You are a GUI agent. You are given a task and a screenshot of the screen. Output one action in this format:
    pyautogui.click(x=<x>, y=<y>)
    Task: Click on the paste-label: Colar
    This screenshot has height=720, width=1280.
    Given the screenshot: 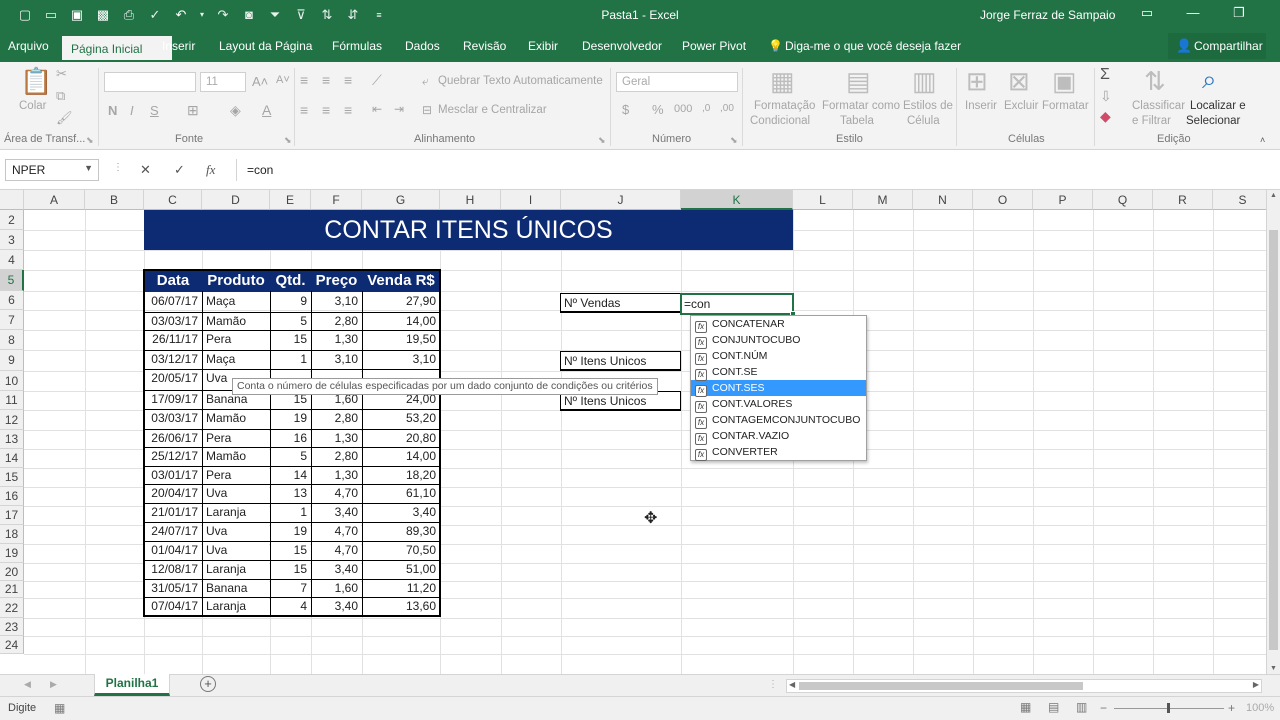 What is the action you would take?
    pyautogui.click(x=32, y=106)
    